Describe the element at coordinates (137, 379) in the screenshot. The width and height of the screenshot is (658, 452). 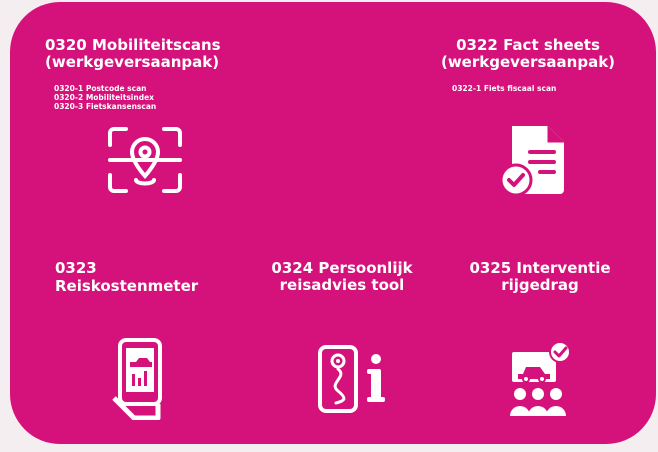
I see `phone-chart-icon` at that location.